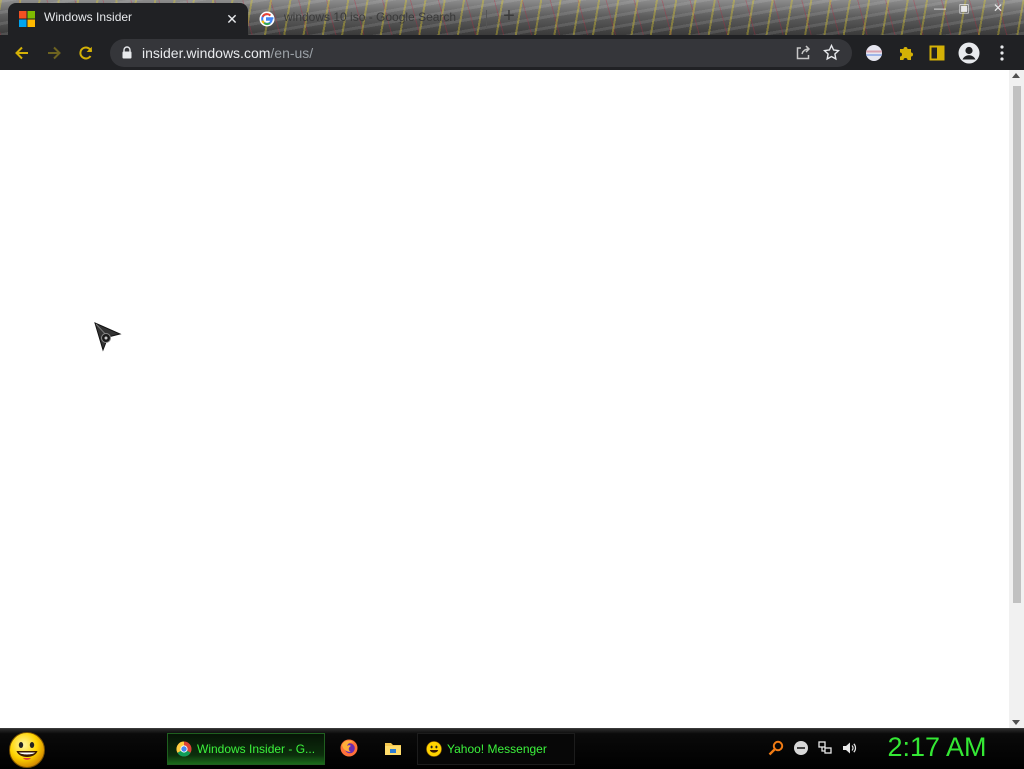 The height and width of the screenshot is (769, 1024). I want to click on reload-icon, so click(86, 53).